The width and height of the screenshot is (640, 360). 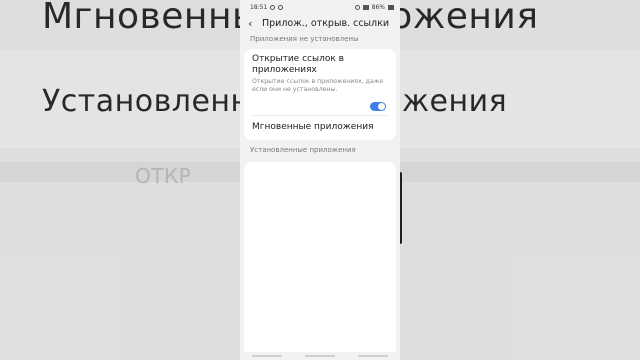 I want to click on navigation-bar, so click(x=320, y=356).